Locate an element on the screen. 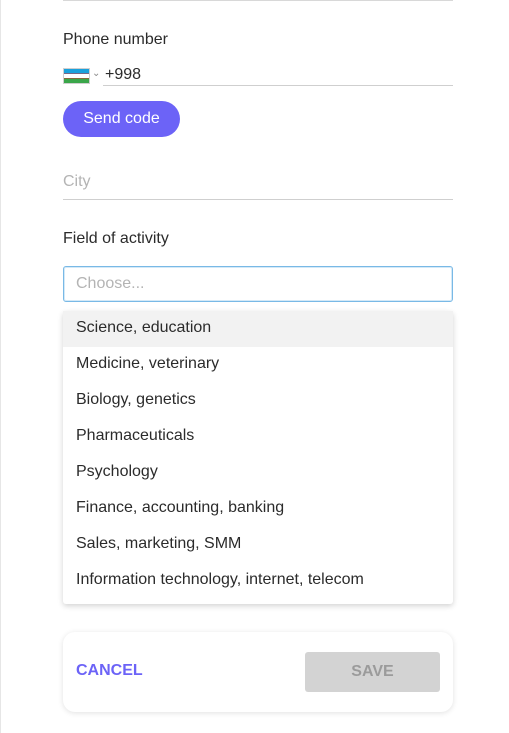 This screenshot has width=509, height=733. dropdown-option: Psychology is located at coordinates (258, 473).